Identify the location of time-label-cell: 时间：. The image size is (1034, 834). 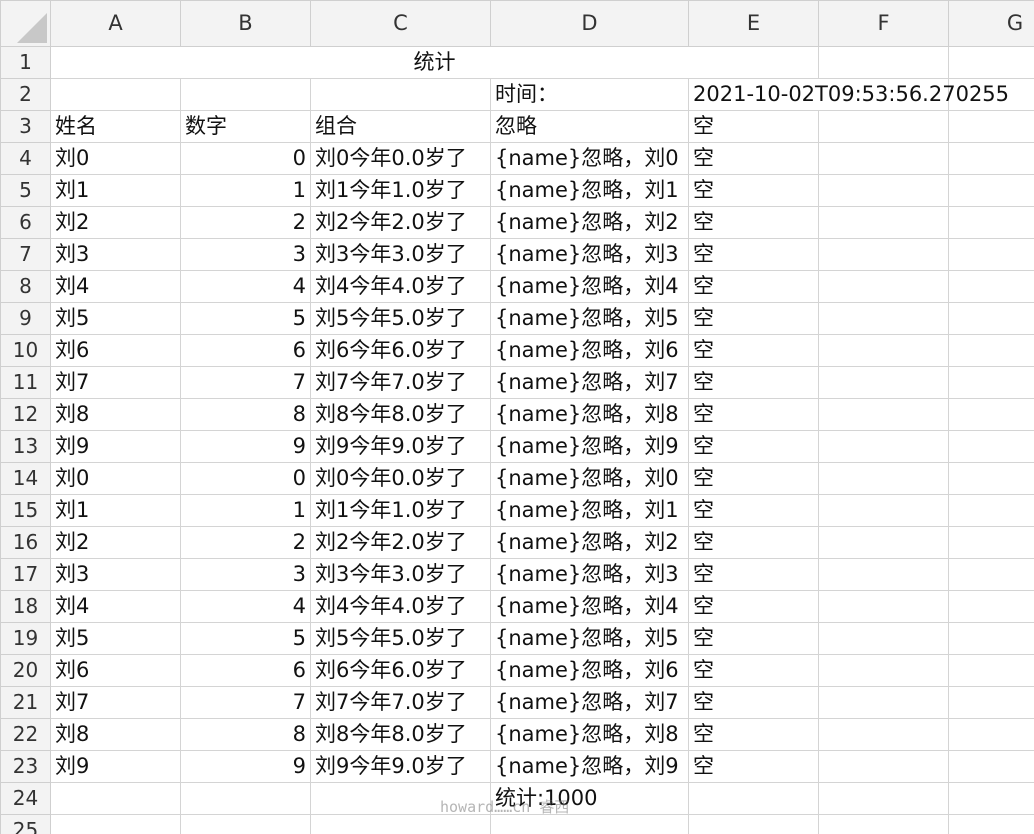
(589, 94).